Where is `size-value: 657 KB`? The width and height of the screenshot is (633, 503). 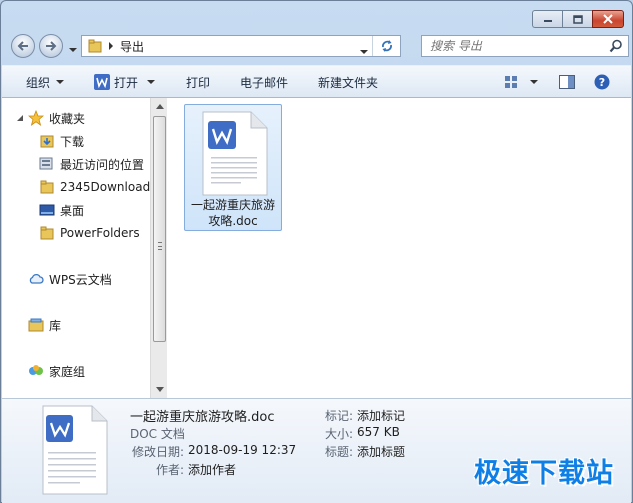
size-value: 657 KB is located at coordinates (378, 432).